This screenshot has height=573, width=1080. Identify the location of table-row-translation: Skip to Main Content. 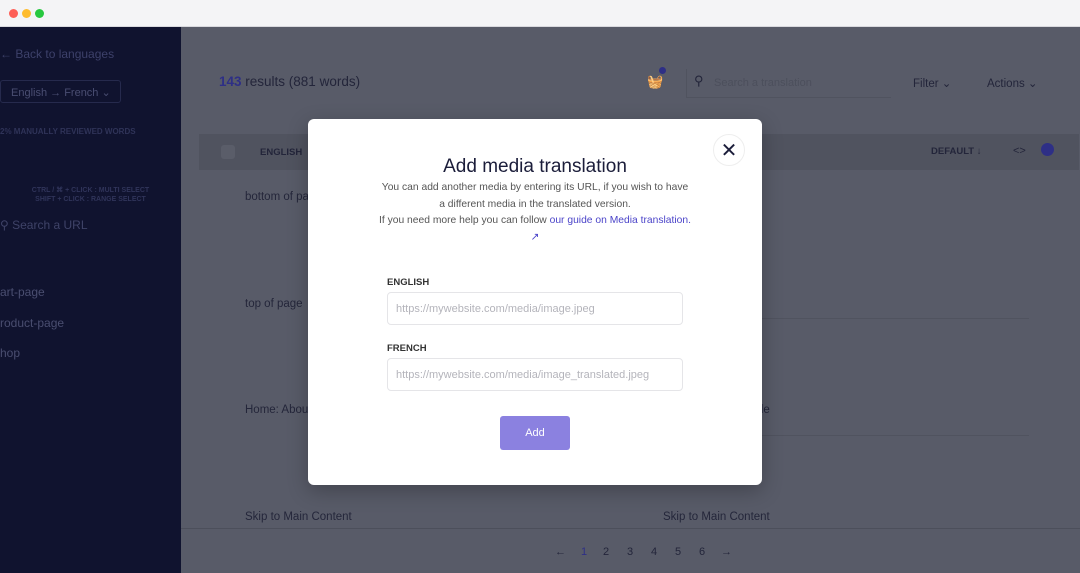
(716, 517).